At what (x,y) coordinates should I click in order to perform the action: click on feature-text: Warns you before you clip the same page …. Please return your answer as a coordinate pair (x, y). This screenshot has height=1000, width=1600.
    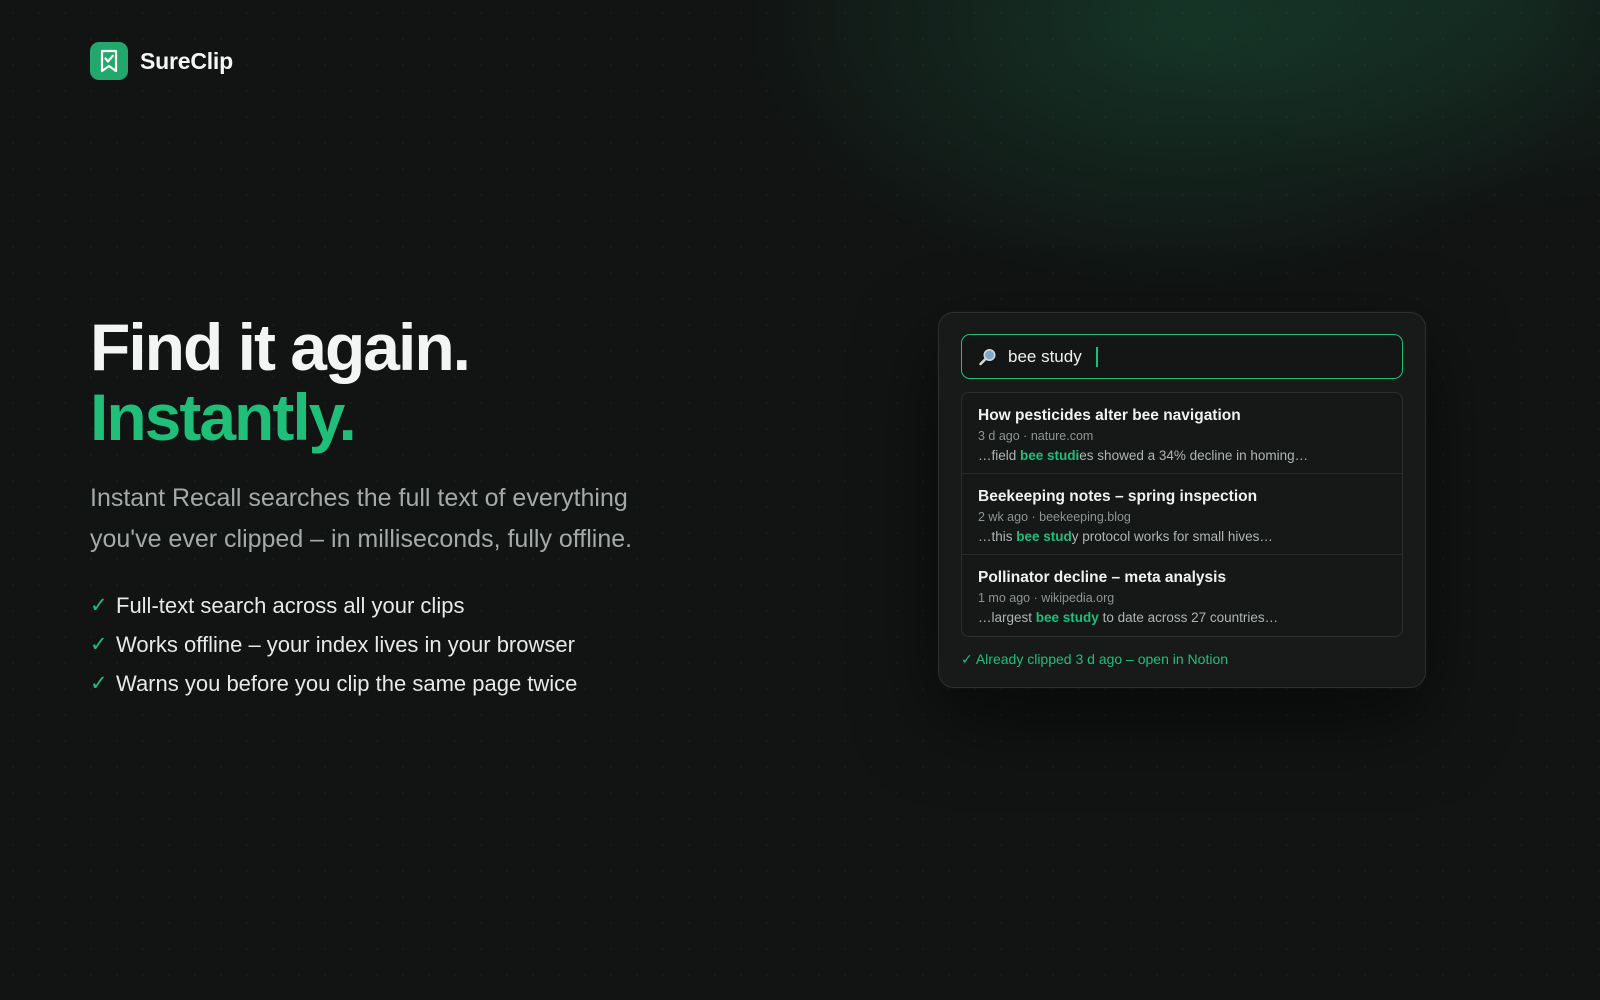
    Looking at the image, I should click on (347, 683).